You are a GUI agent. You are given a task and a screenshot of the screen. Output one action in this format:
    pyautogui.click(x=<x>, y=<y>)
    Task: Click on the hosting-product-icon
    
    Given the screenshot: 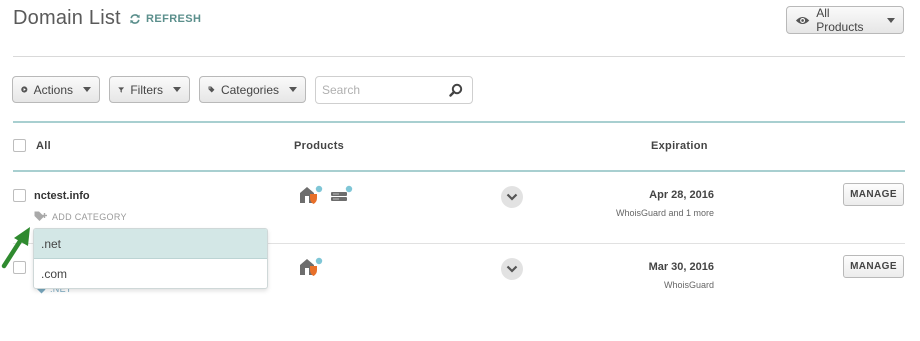 What is the action you would take?
    pyautogui.click(x=342, y=197)
    